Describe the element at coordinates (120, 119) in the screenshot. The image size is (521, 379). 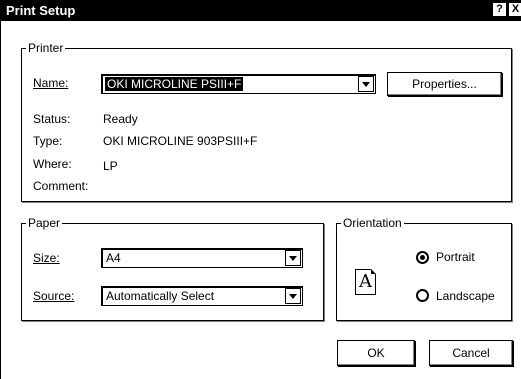
I see `status-value: Ready` at that location.